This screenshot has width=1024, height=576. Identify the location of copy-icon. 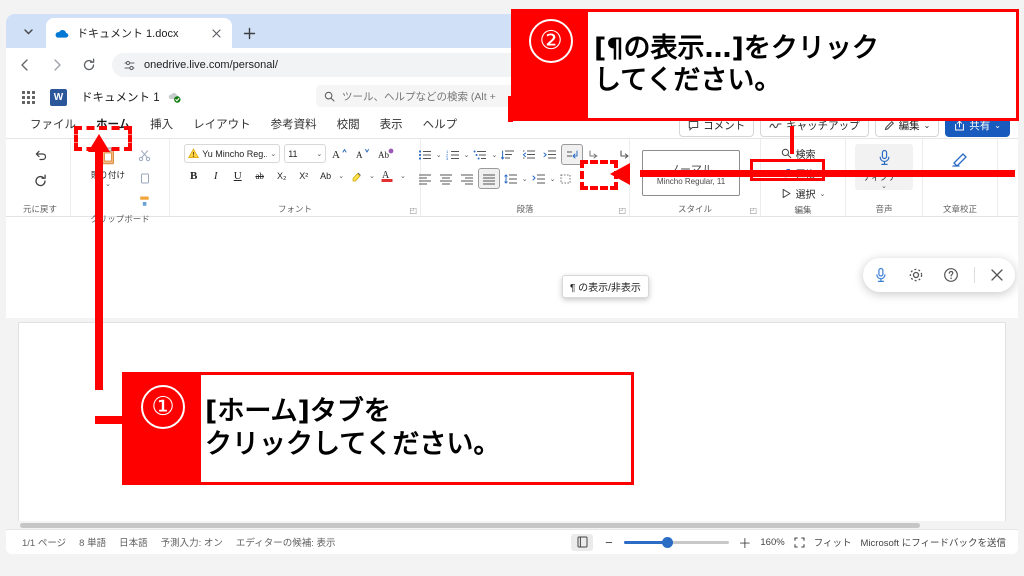
(144, 178).